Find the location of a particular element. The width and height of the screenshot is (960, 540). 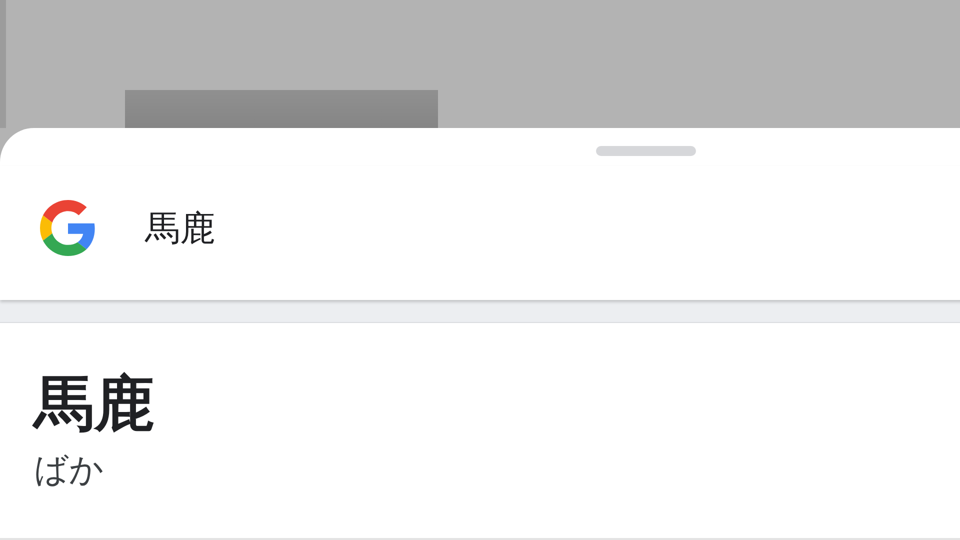

reading-text: ばか is located at coordinates (69, 470).